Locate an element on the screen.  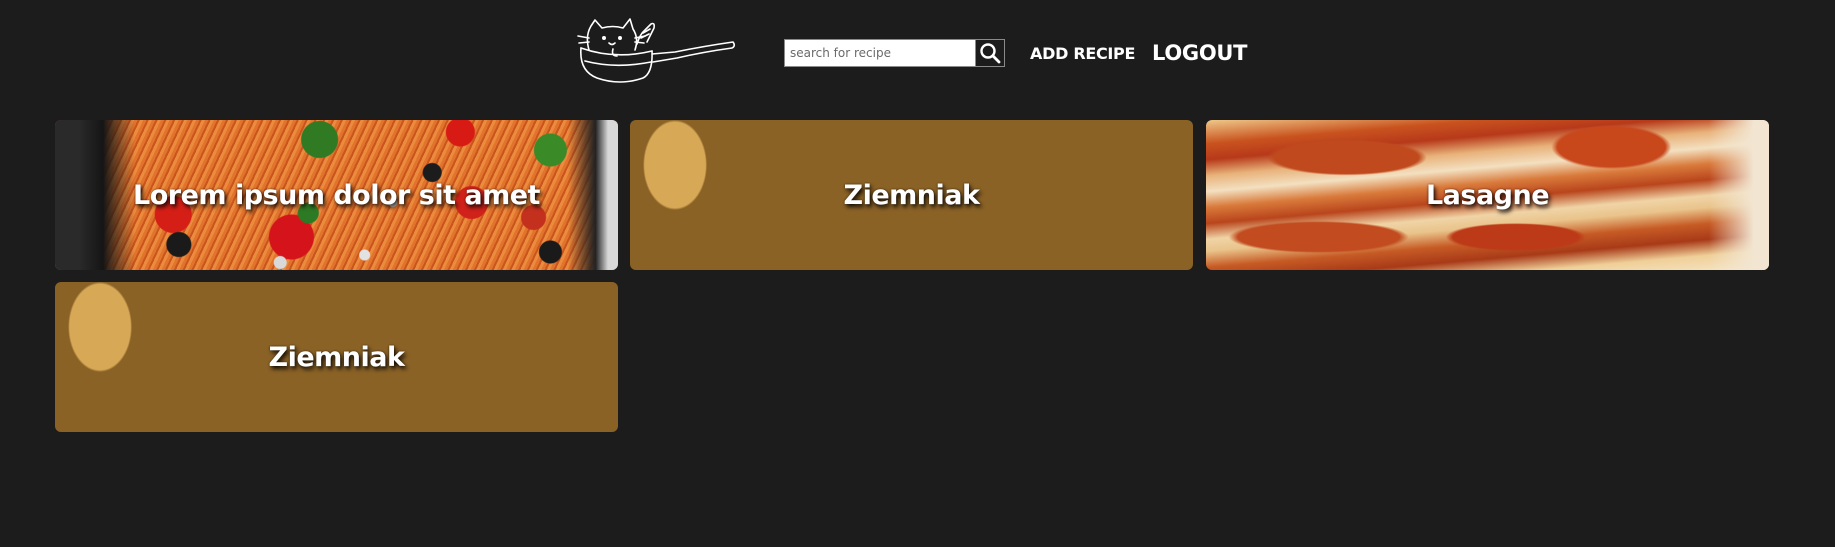
recipe-card: Lasagne is located at coordinates (1487, 195).